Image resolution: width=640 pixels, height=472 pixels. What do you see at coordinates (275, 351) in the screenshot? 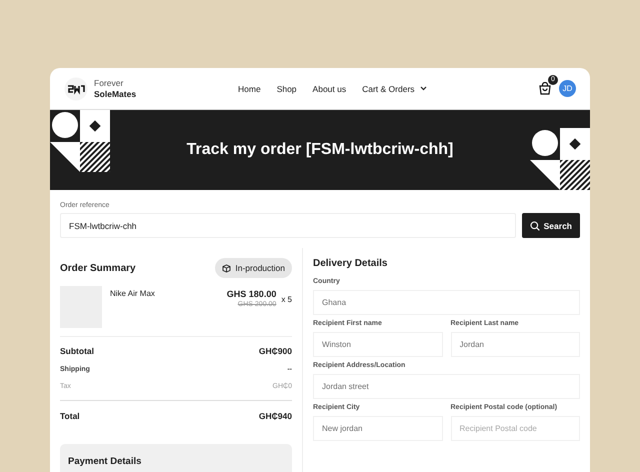
I see `summary-value: GH₵900` at bounding box center [275, 351].